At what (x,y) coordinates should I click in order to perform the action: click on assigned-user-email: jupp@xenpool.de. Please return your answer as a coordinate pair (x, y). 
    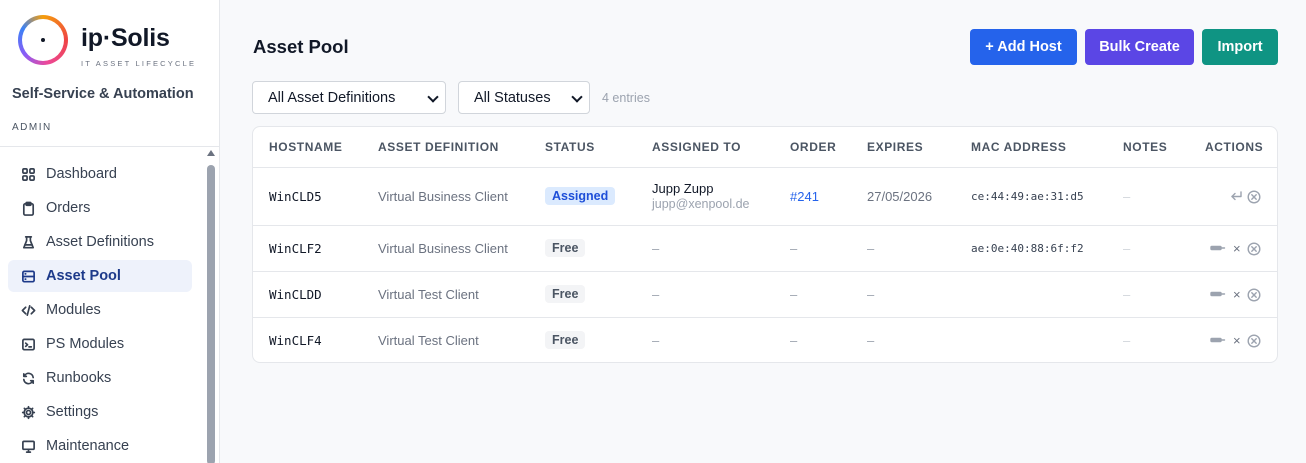
    Looking at the image, I should click on (701, 204).